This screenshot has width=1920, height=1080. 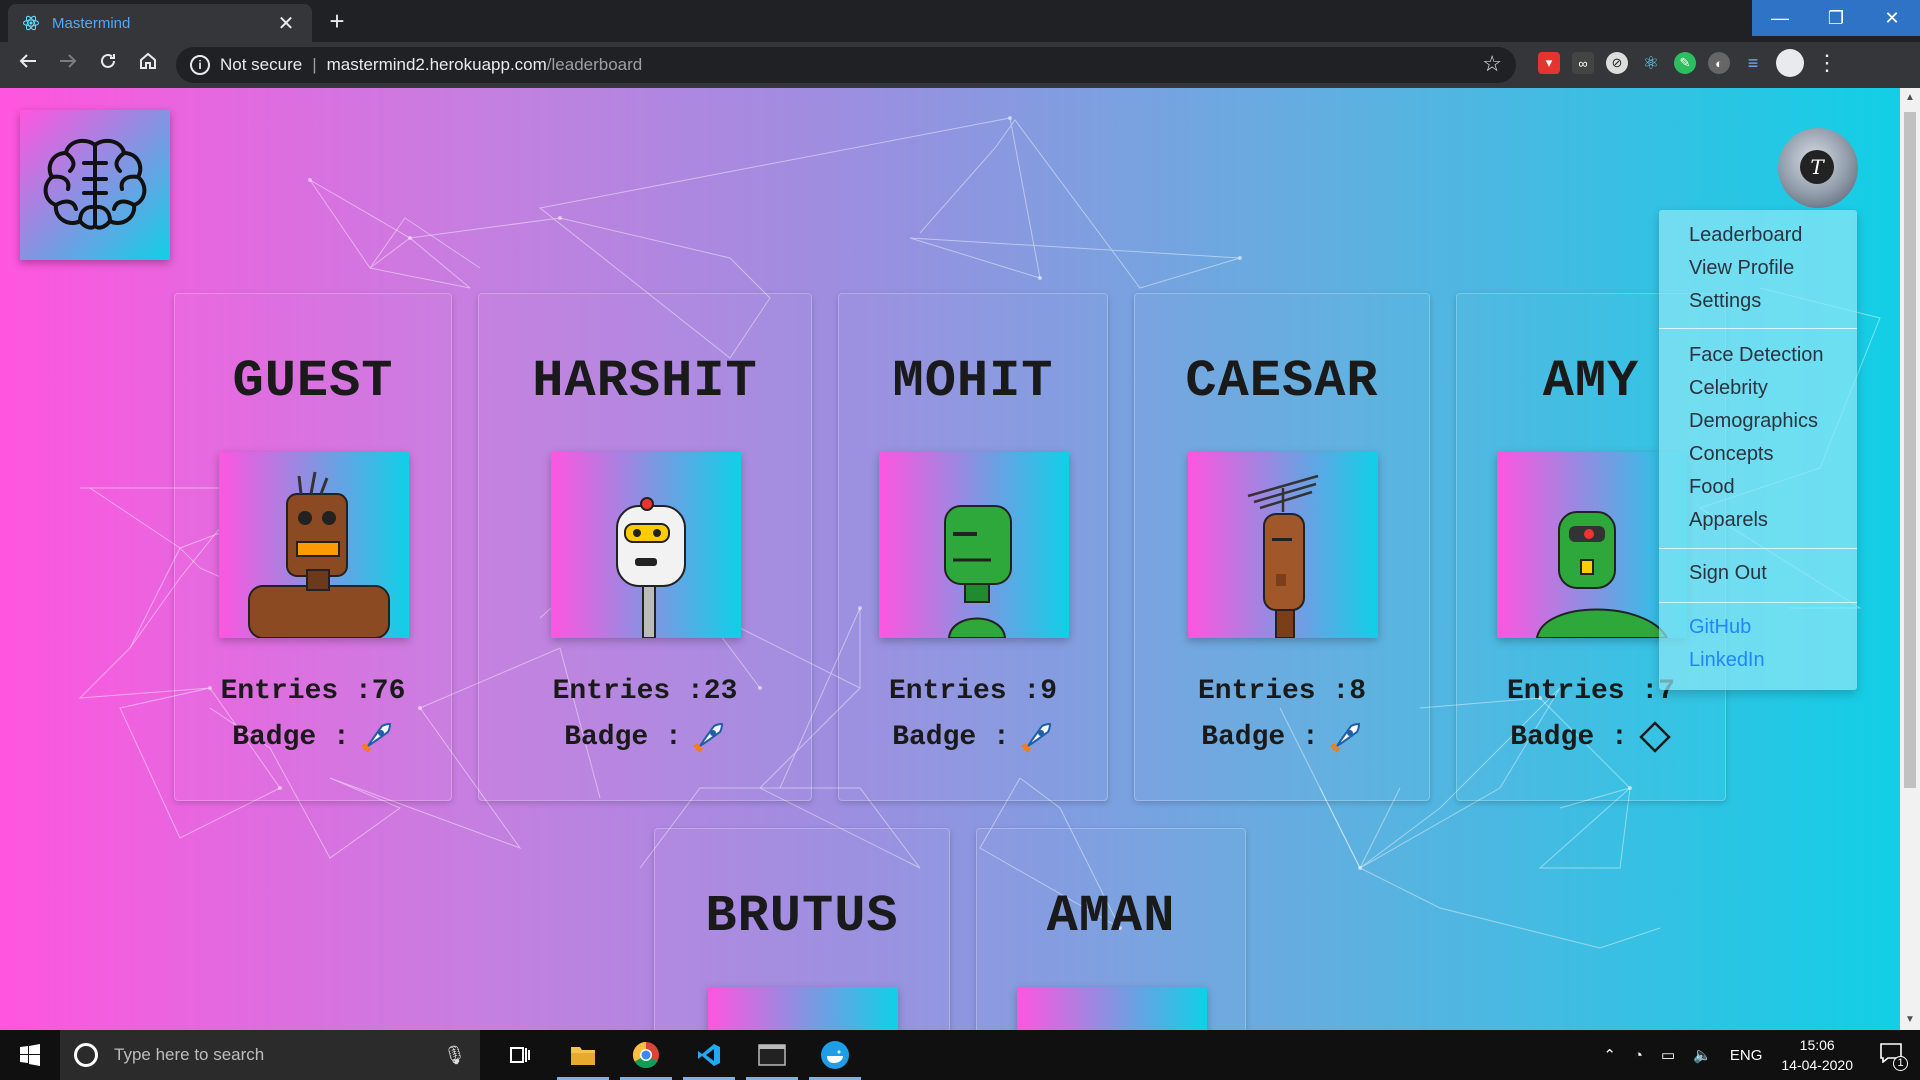 I want to click on player-name: AMAN, so click(x=1111, y=916).